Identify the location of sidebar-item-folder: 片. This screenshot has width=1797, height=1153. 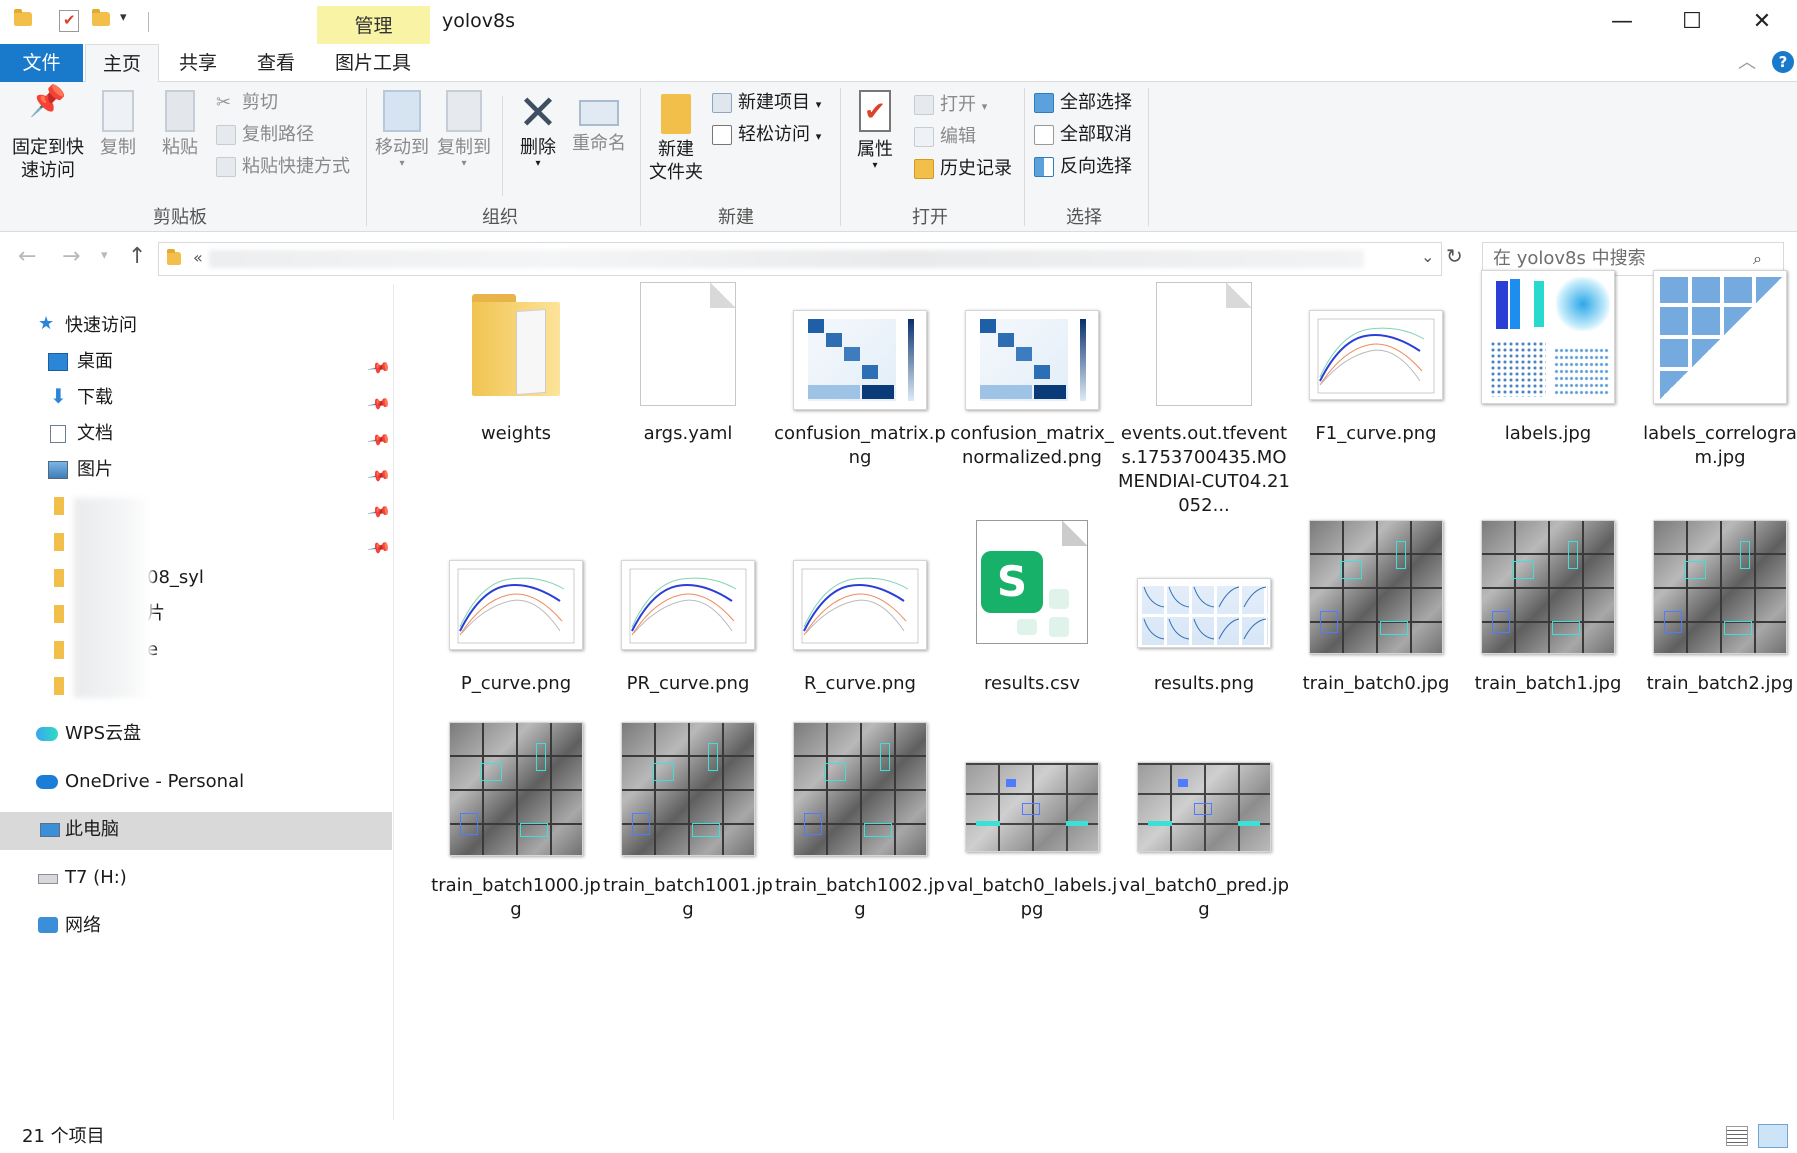
(196, 614).